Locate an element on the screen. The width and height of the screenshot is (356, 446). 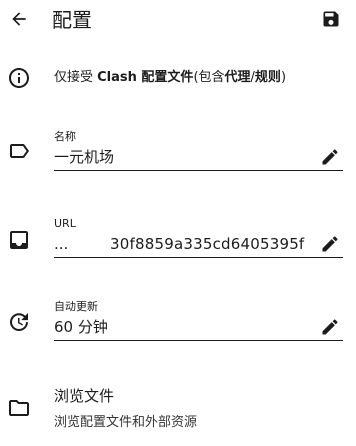
name-field-value: 一元机场 is located at coordinates (84, 157).